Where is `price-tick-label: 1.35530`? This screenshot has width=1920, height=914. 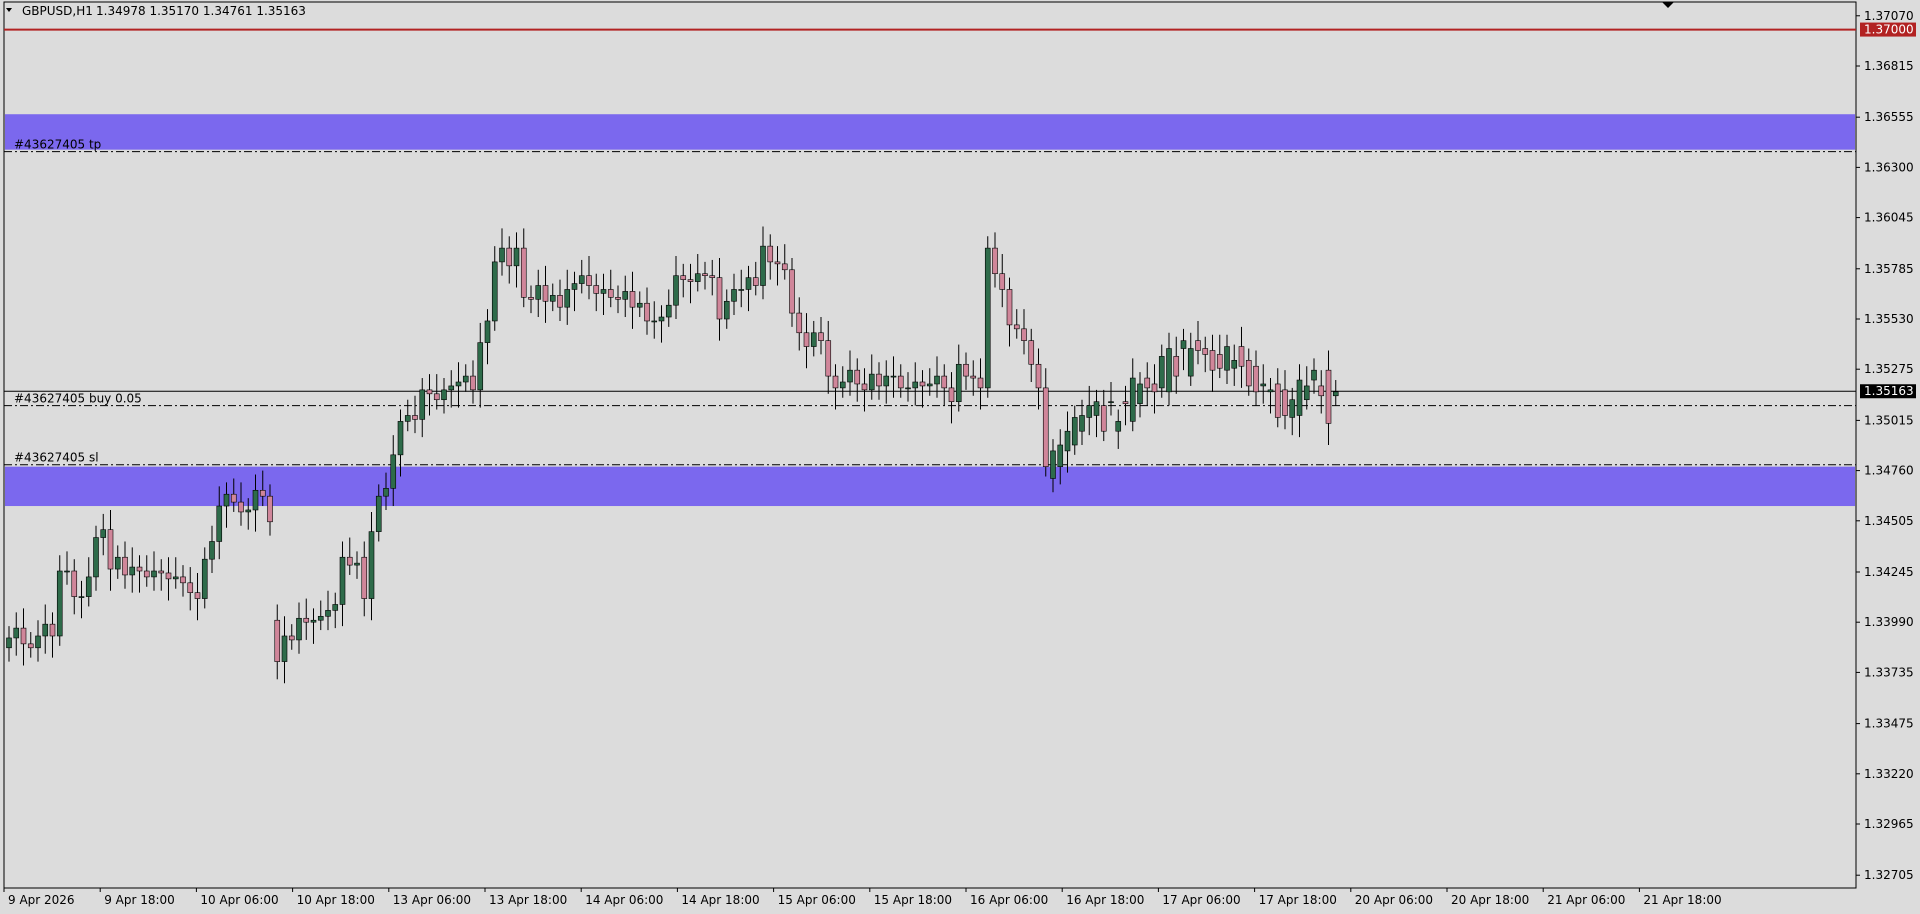 price-tick-label: 1.35530 is located at coordinates (1889, 319).